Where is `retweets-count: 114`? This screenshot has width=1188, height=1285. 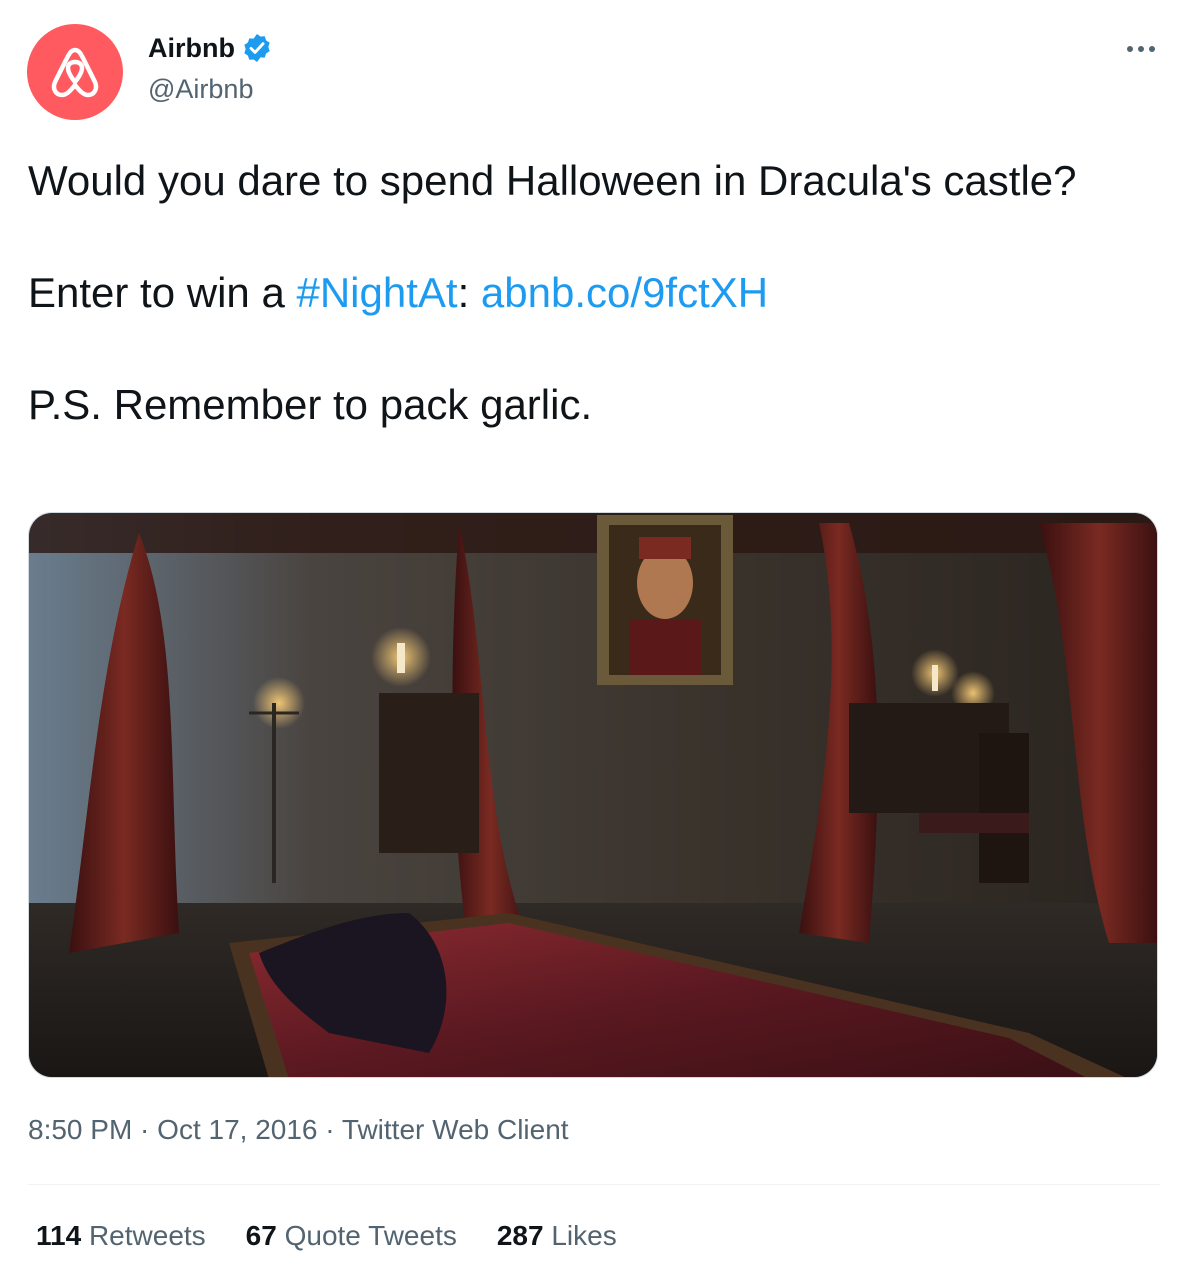
retweets-count: 114 is located at coordinates (59, 1235).